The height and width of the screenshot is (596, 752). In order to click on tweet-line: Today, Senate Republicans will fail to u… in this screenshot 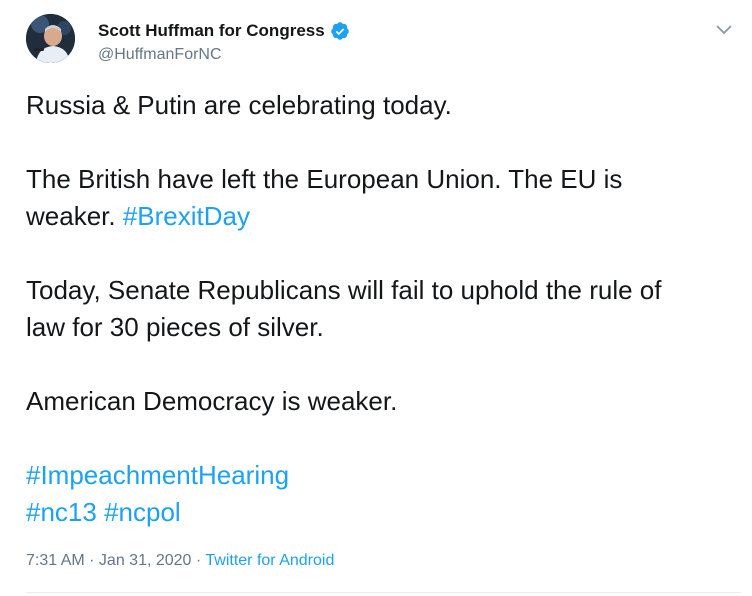, I will do `click(383, 309)`.